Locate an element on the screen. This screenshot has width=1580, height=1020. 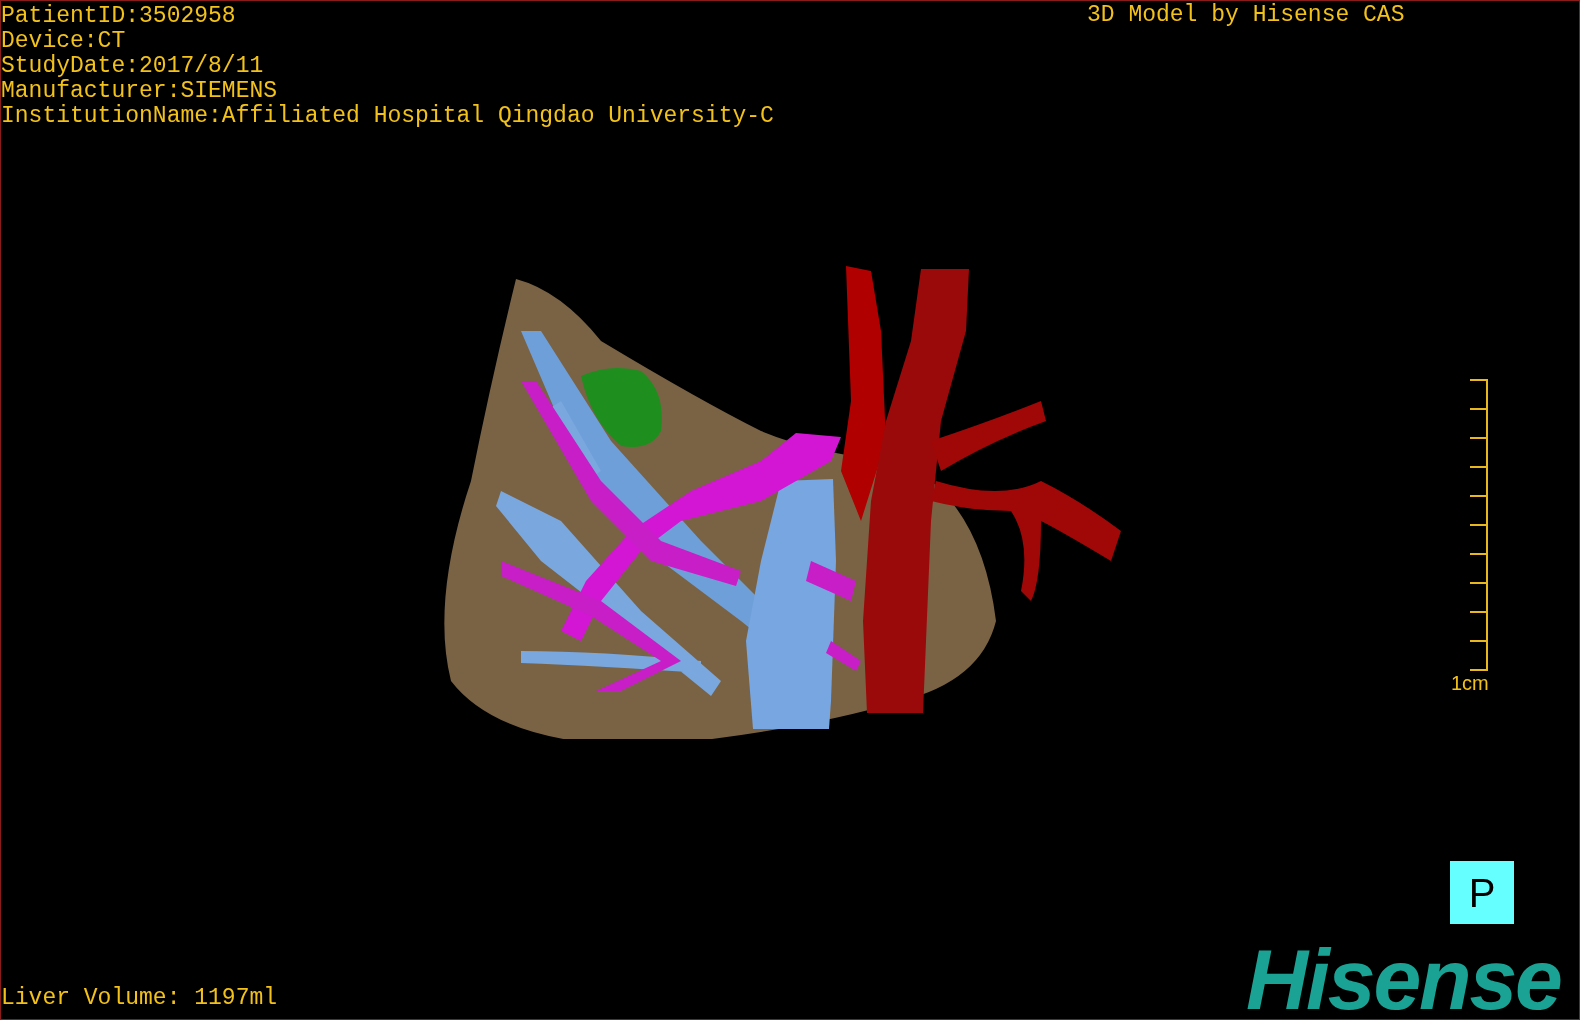
model-credit: 3D Model by Hisense CAS is located at coordinates (1246, 15).